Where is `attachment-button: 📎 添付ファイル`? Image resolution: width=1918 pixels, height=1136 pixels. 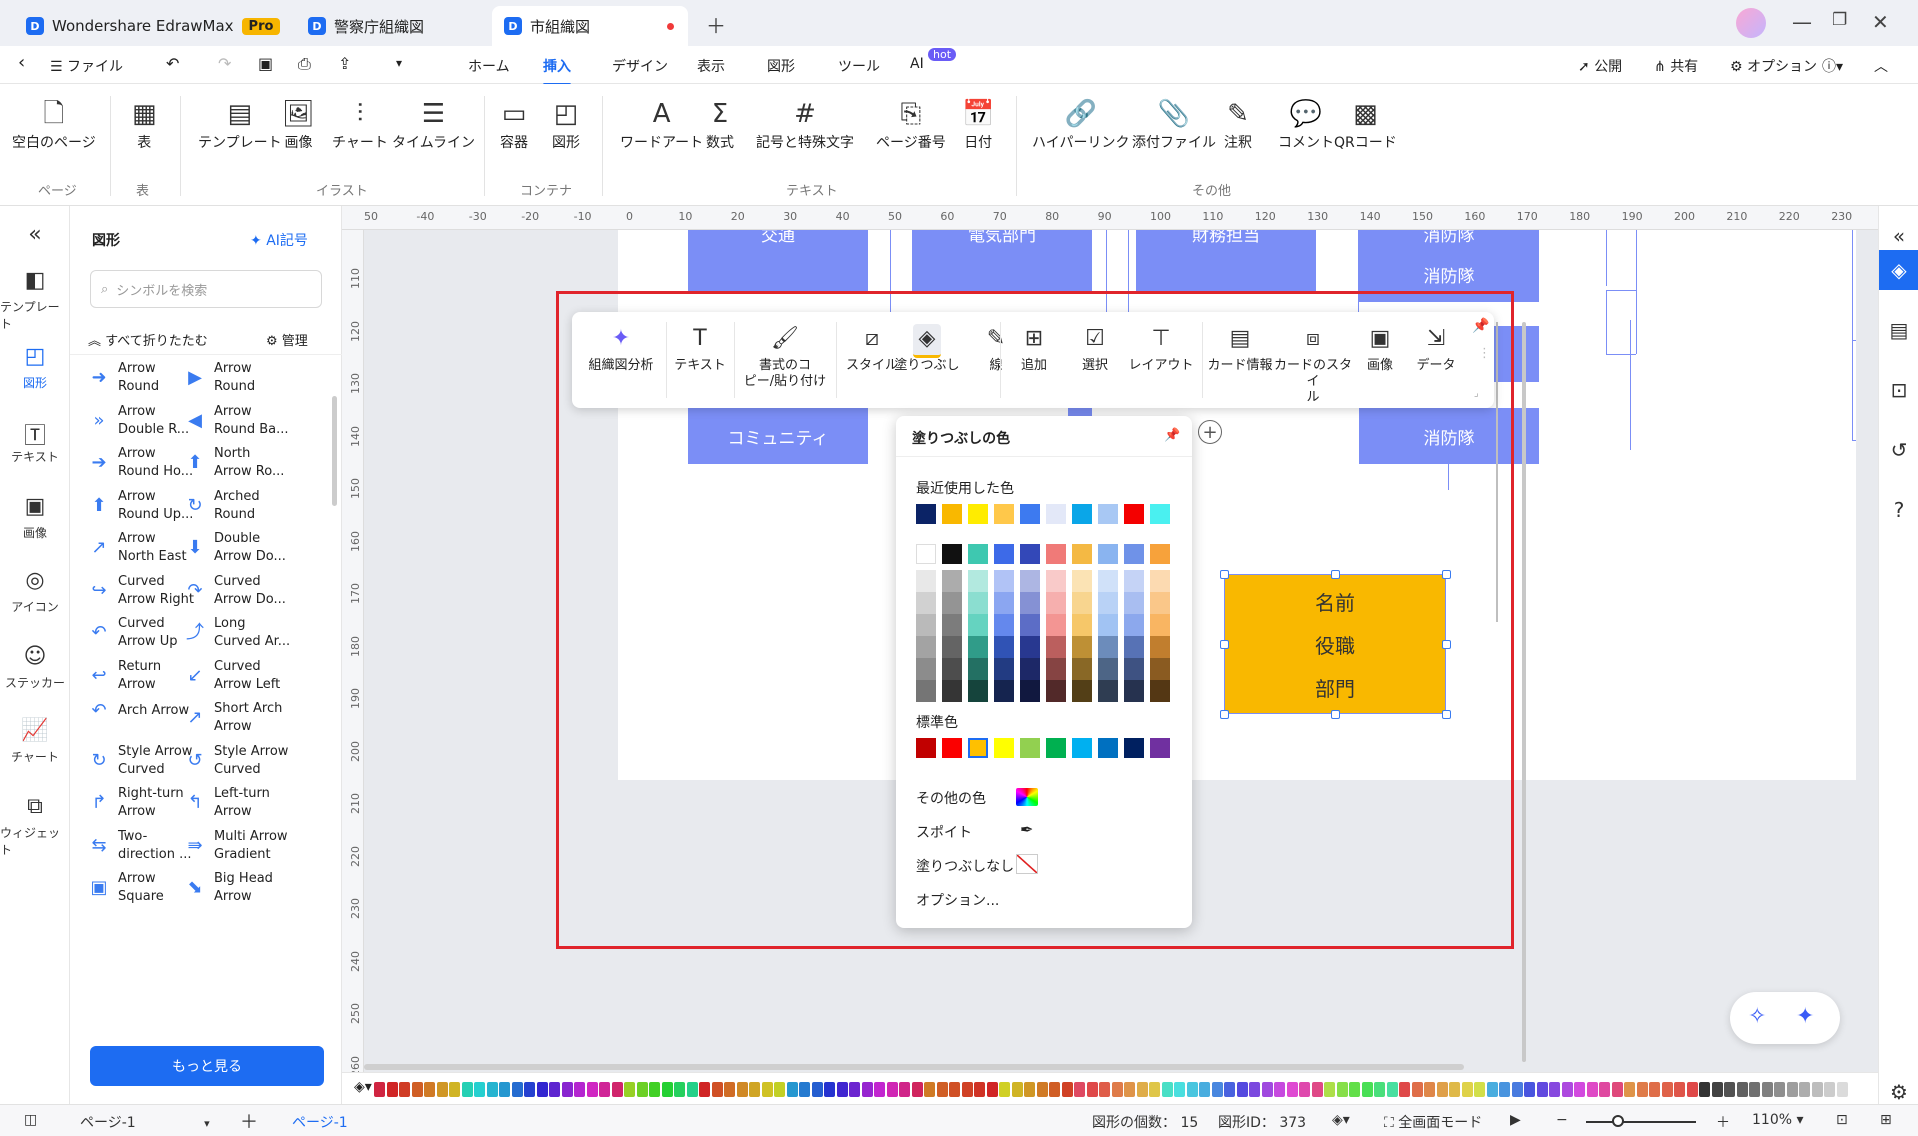
attachment-button: 📎 添付ファイル is located at coordinates (1174, 124).